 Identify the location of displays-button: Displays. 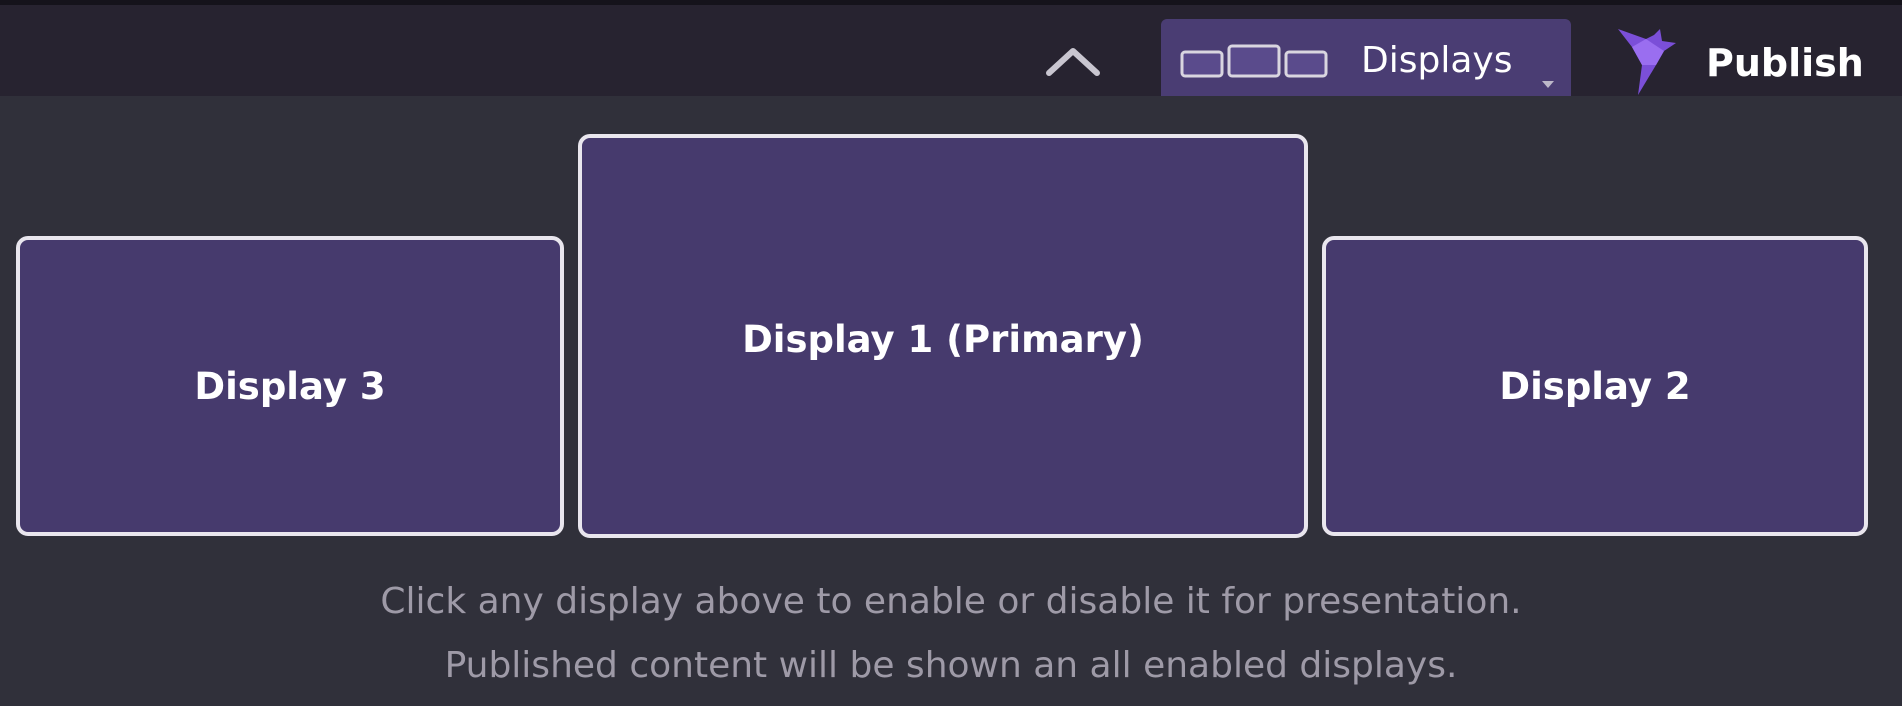
(1366, 61).